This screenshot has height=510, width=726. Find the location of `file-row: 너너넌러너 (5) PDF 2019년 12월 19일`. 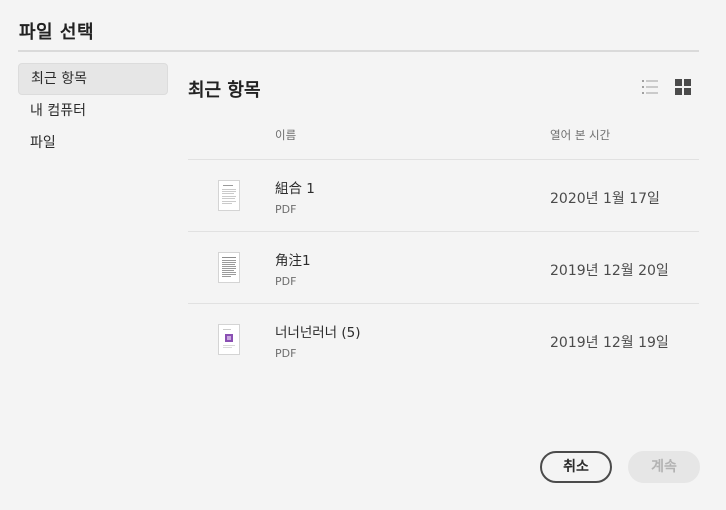

file-row: 너너넌러너 (5) PDF 2019년 12월 19일 is located at coordinates (443, 340).